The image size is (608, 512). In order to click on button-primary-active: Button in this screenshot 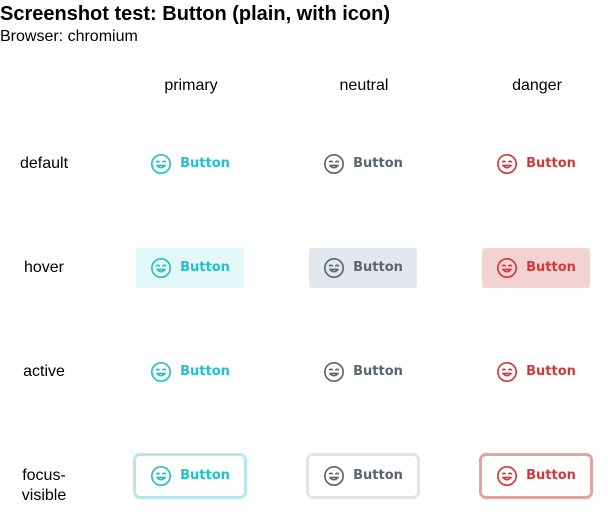, I will do `click(190, 372)`.